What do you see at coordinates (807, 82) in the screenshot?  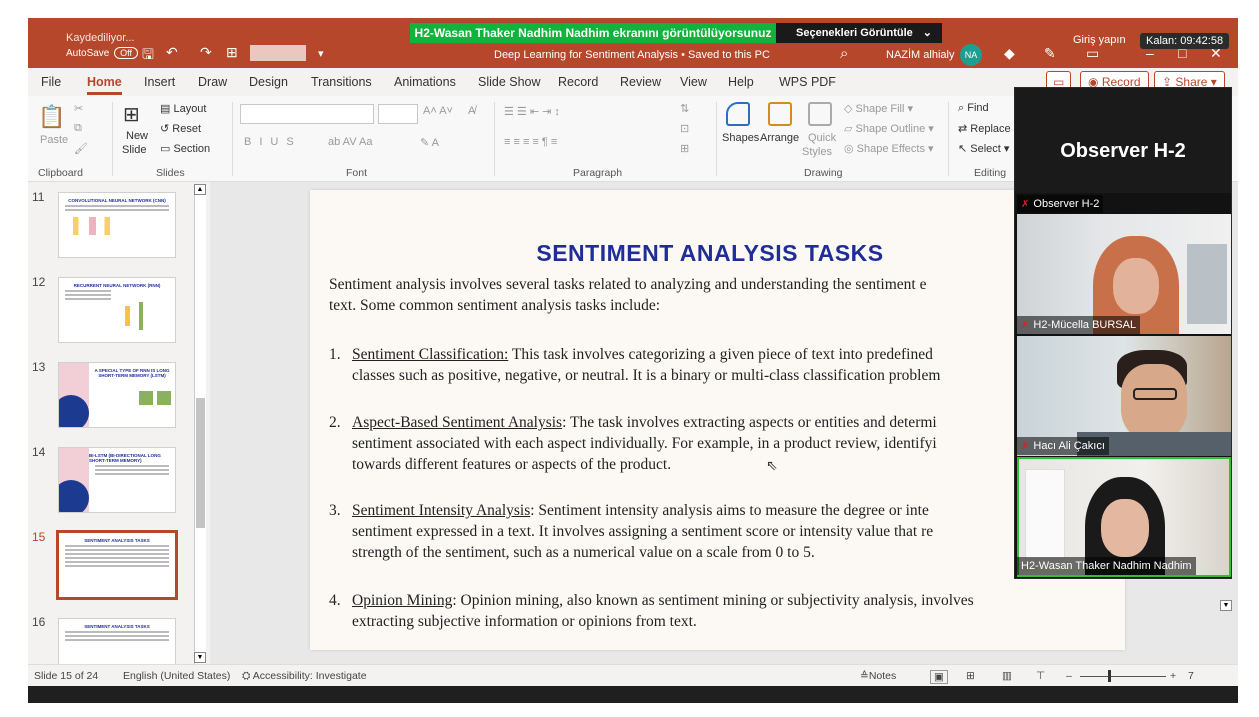 I see `tab-wps-pdf: WPS PDF` at bounding box center [807, 82].